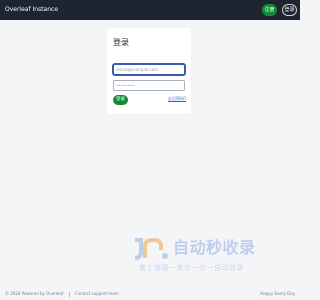  I want to click on email-field: email@example.com, so click(149, 69).